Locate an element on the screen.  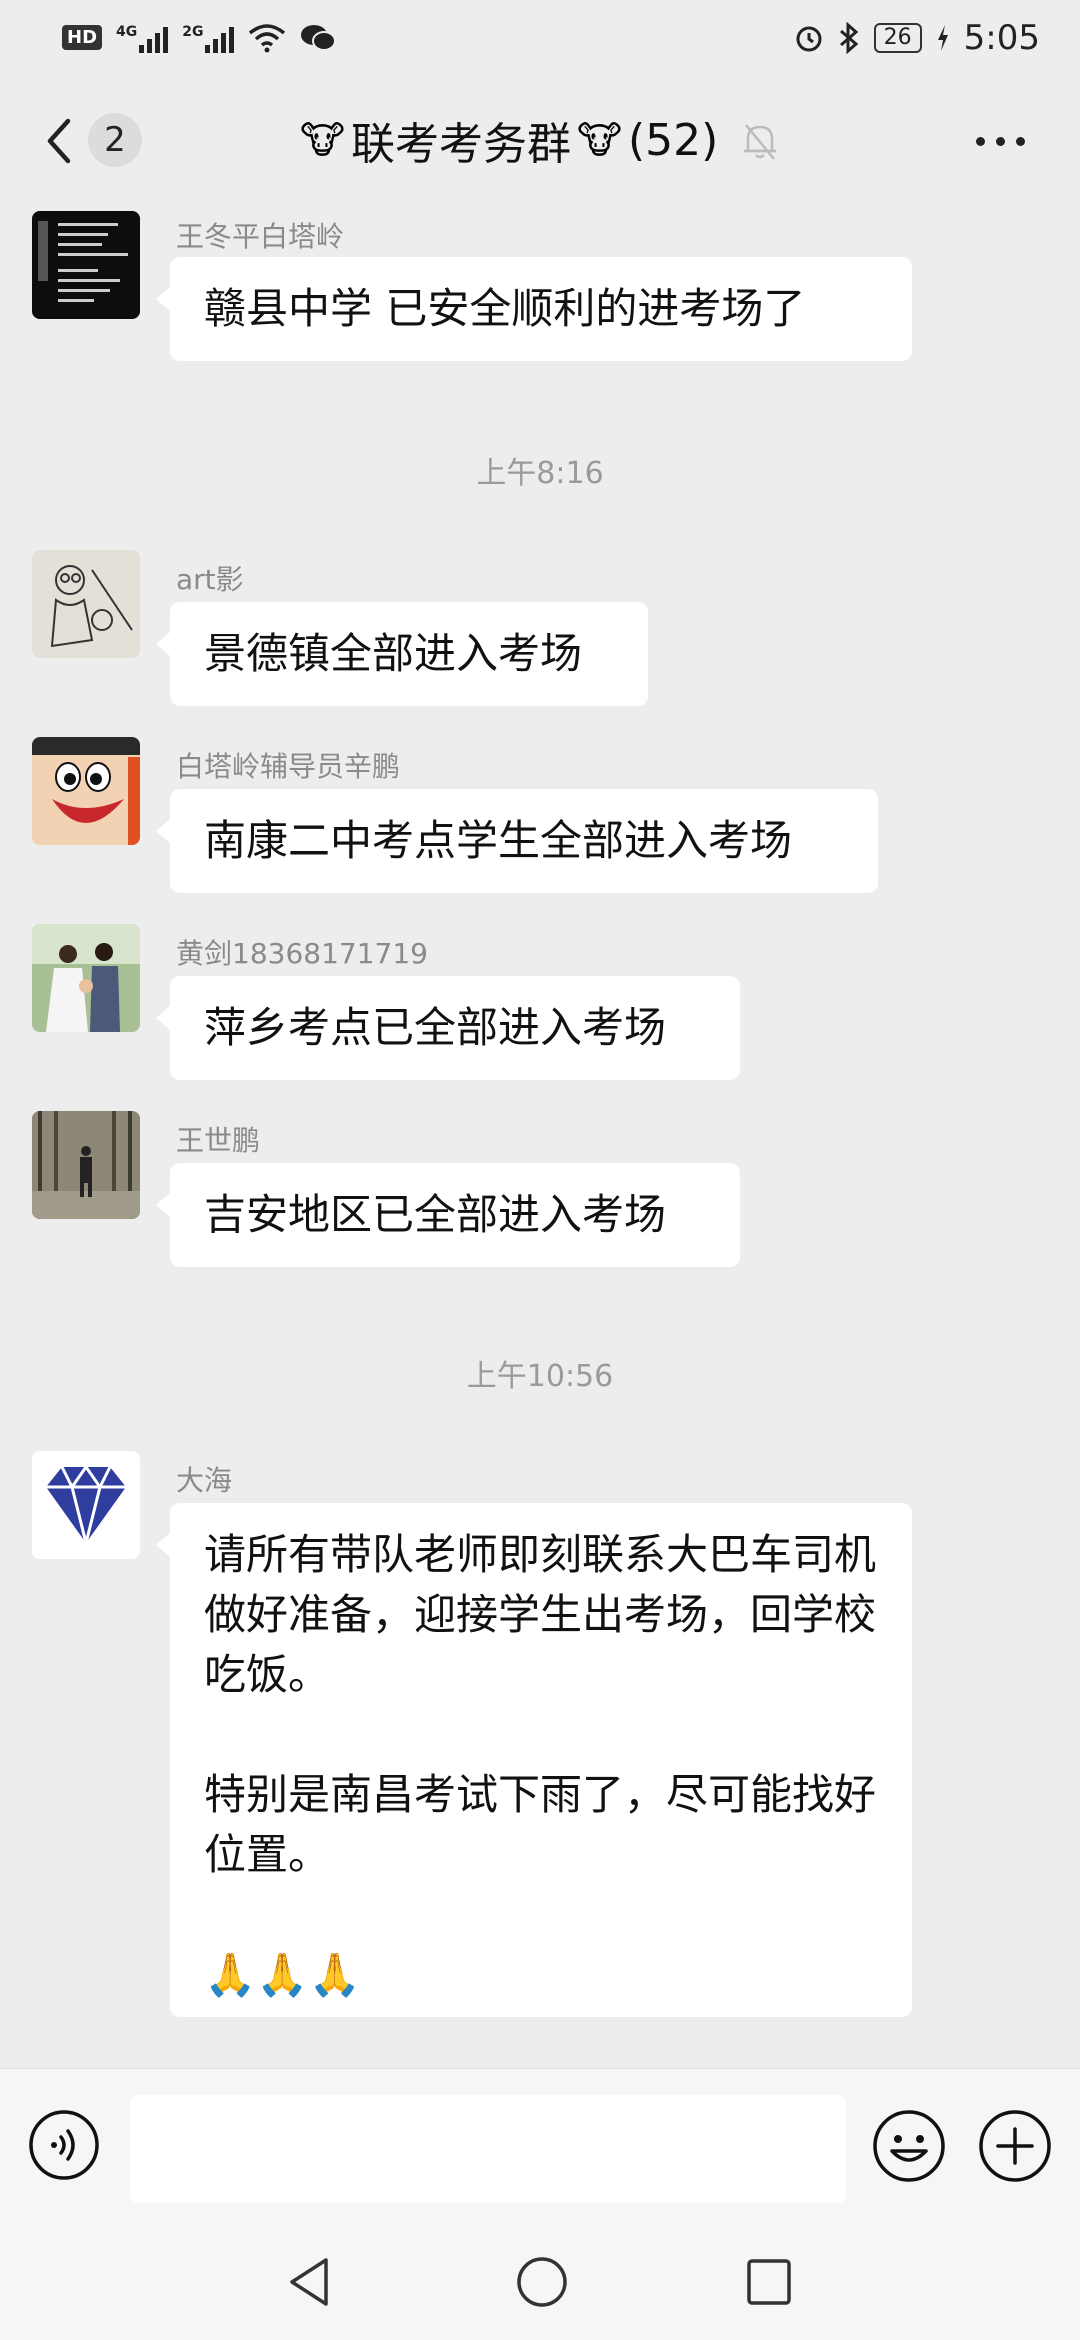
chat-title: 🐮 联考考务群 🐮 (52) is located at coordinates (509, 140).